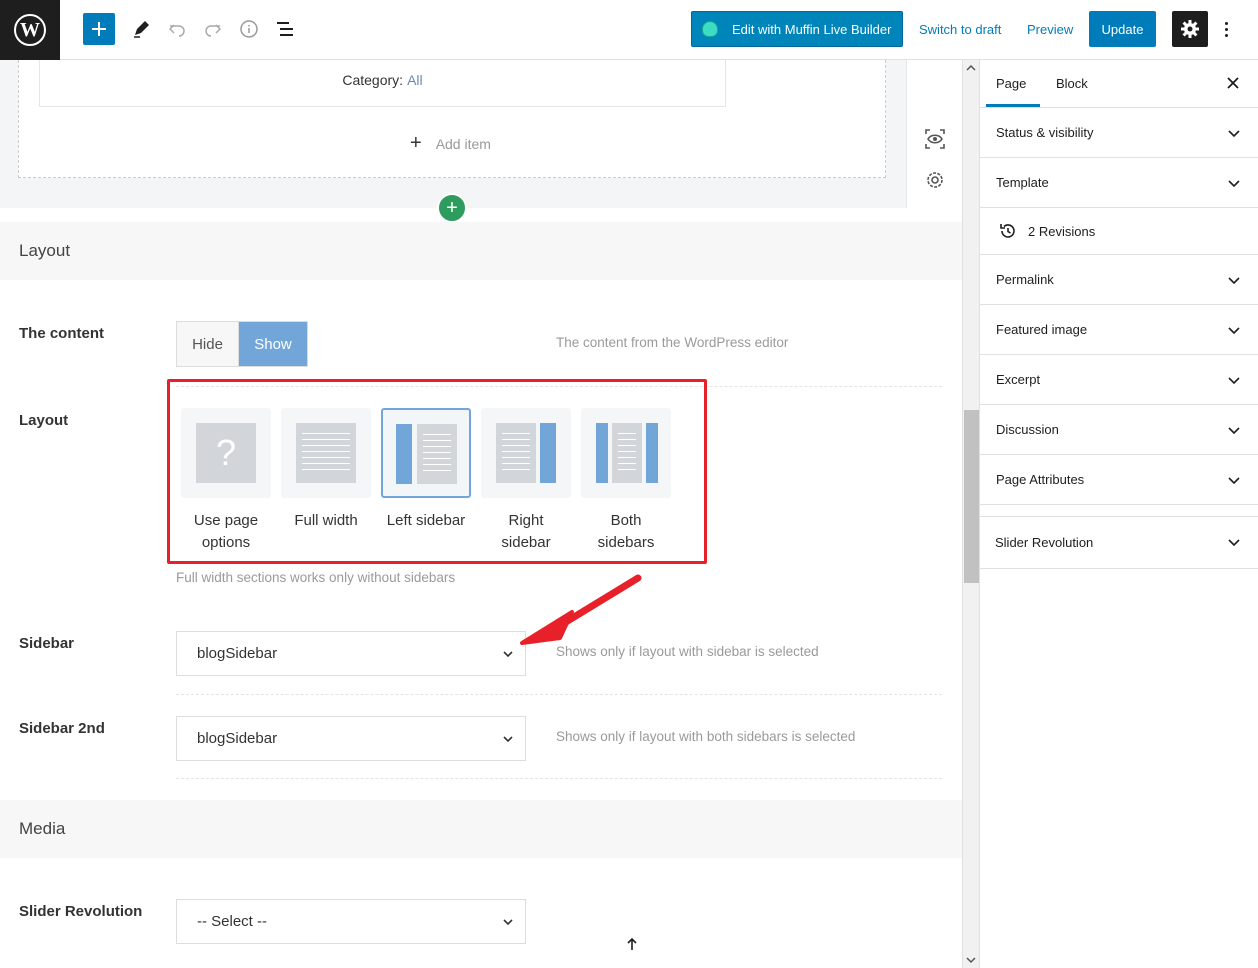 The height and width of the screenshot is (968, 1258). I want to click on slider-revolution-label: Slider Revolution, so click(81, 911).